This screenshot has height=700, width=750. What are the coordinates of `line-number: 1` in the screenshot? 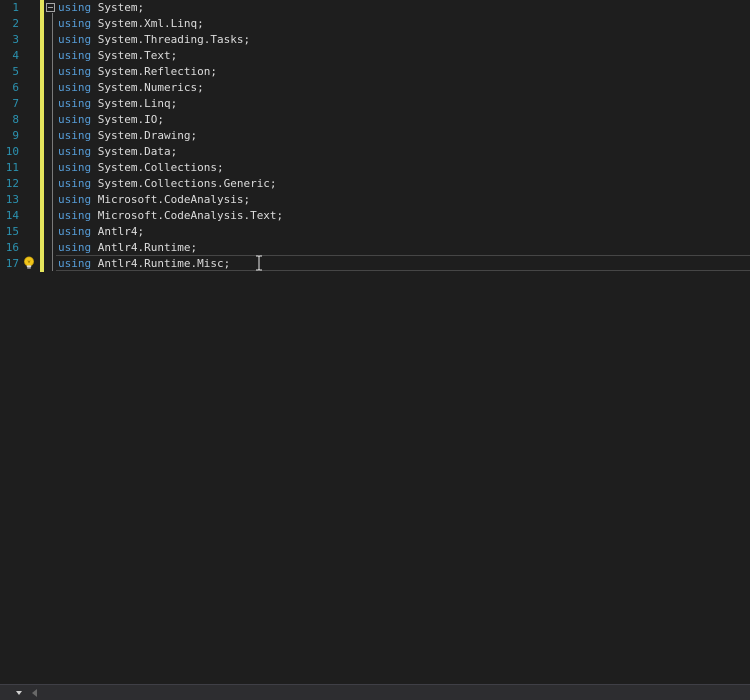 It's located at (15, 7).